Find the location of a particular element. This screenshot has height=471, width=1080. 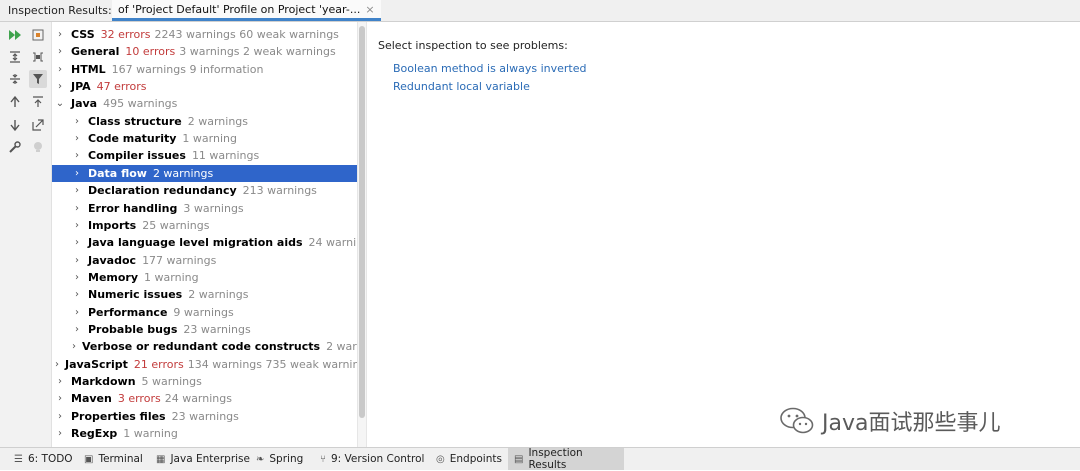

group-icon is located at coordinates (38, 57).